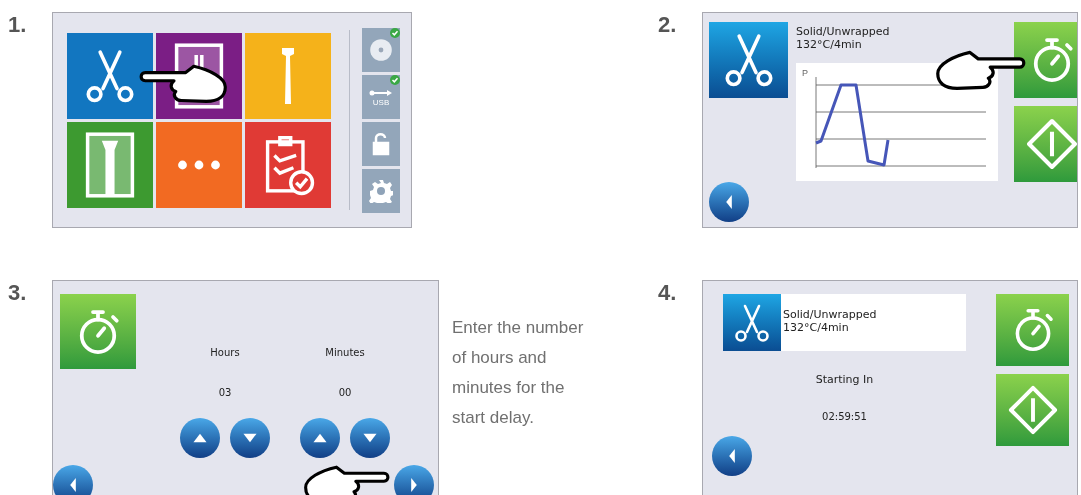 The width and height of the screenshot is (1081, 495). What do you see at coordinates (844, 380) in the screenshot?
I see `status-text: Starting In` at bounding box center [844, 380].